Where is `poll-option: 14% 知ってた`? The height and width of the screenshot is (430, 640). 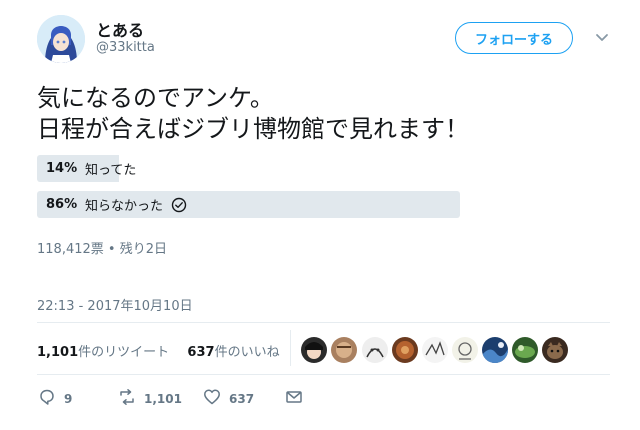
poll-option: 14% 知ってた is located at coordinates (283, 168).